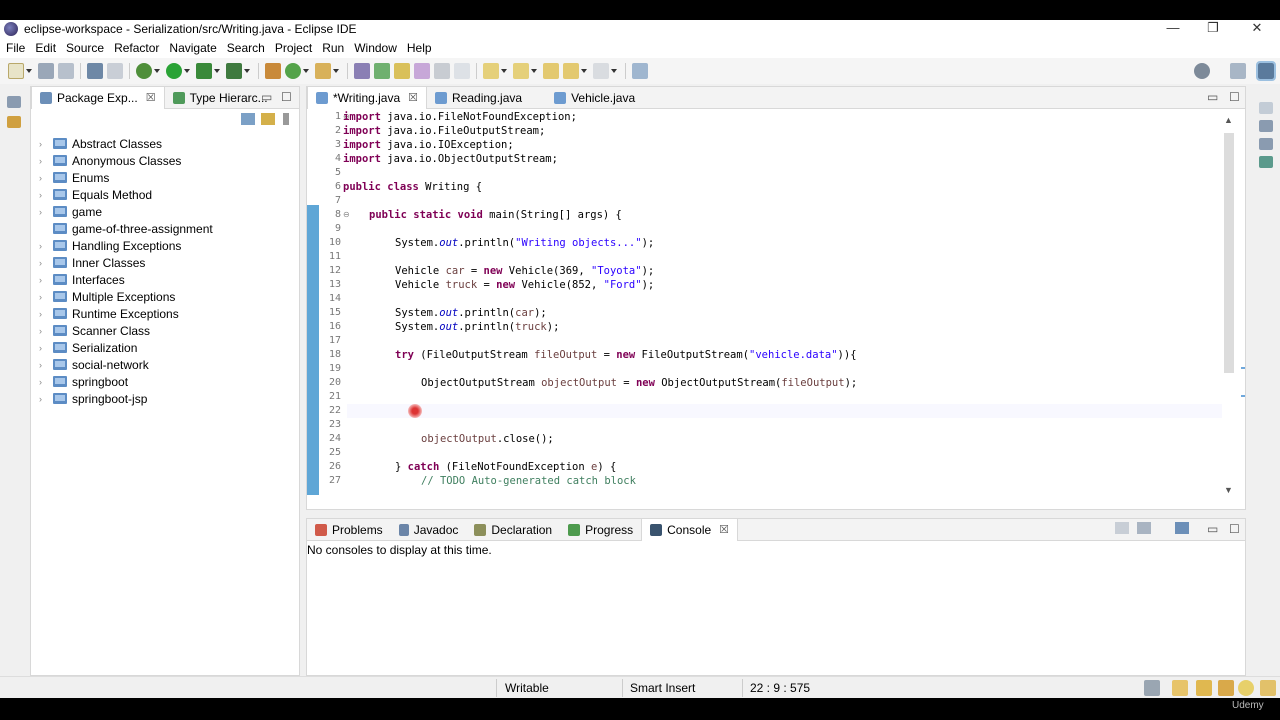 This screenshot has height=720, width=1280. Describe the element at coordinates (165, 313) in the screenshot. I see `tree-item-runtime-exceptions: › Runtime Exceptions` at that location.